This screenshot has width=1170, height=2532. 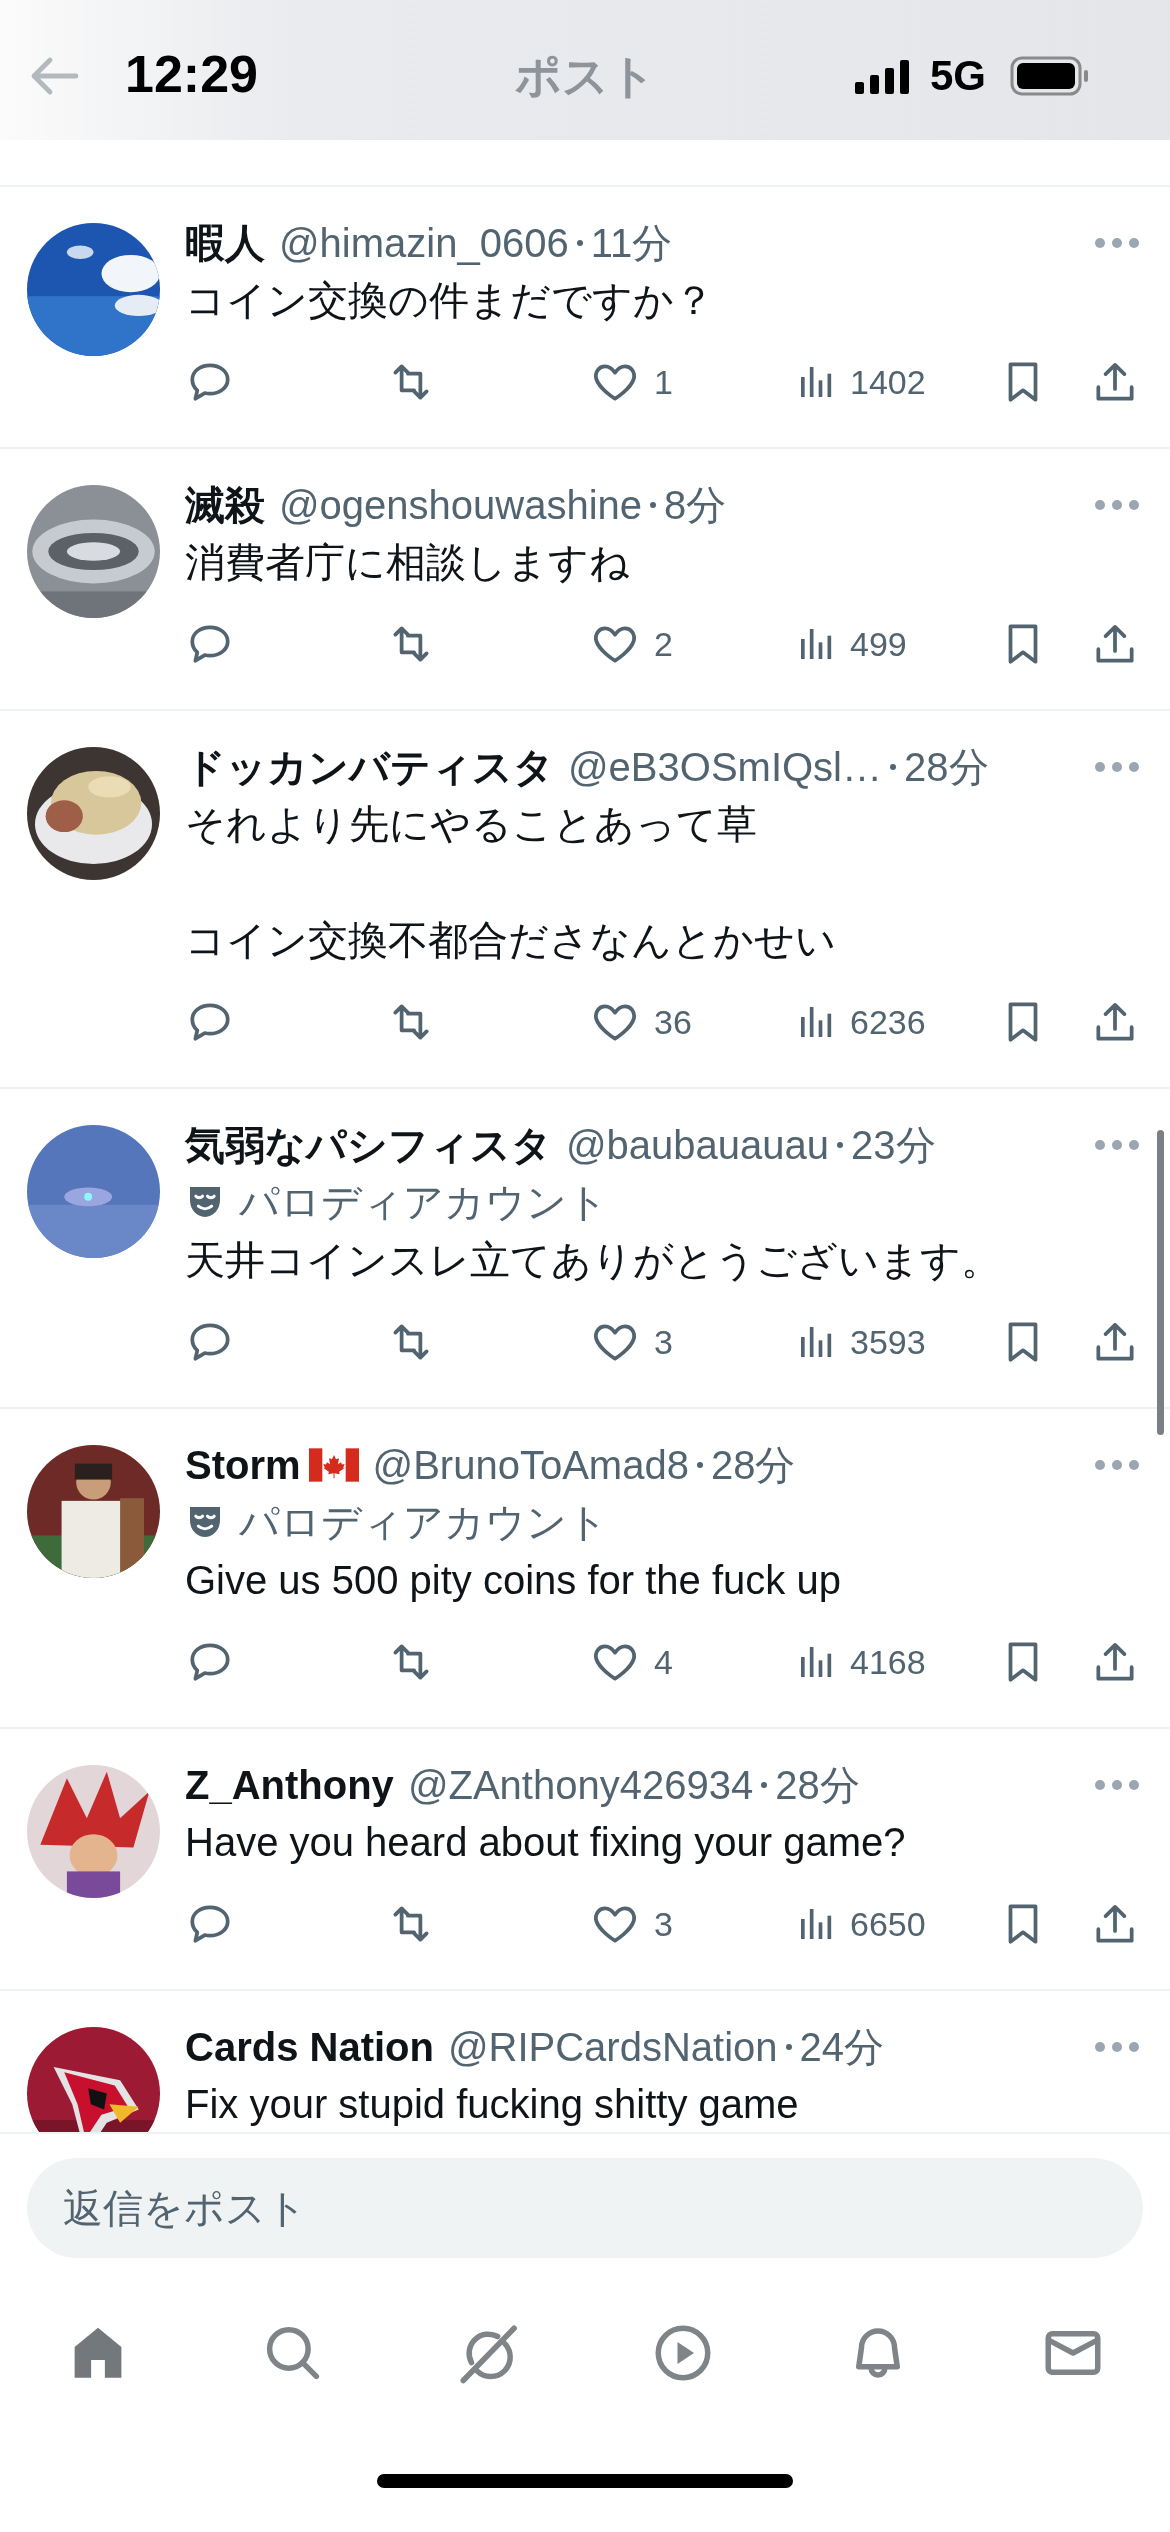 I want to click on user-handle: @RIPCardsNation, so click(x=612, y=2047).